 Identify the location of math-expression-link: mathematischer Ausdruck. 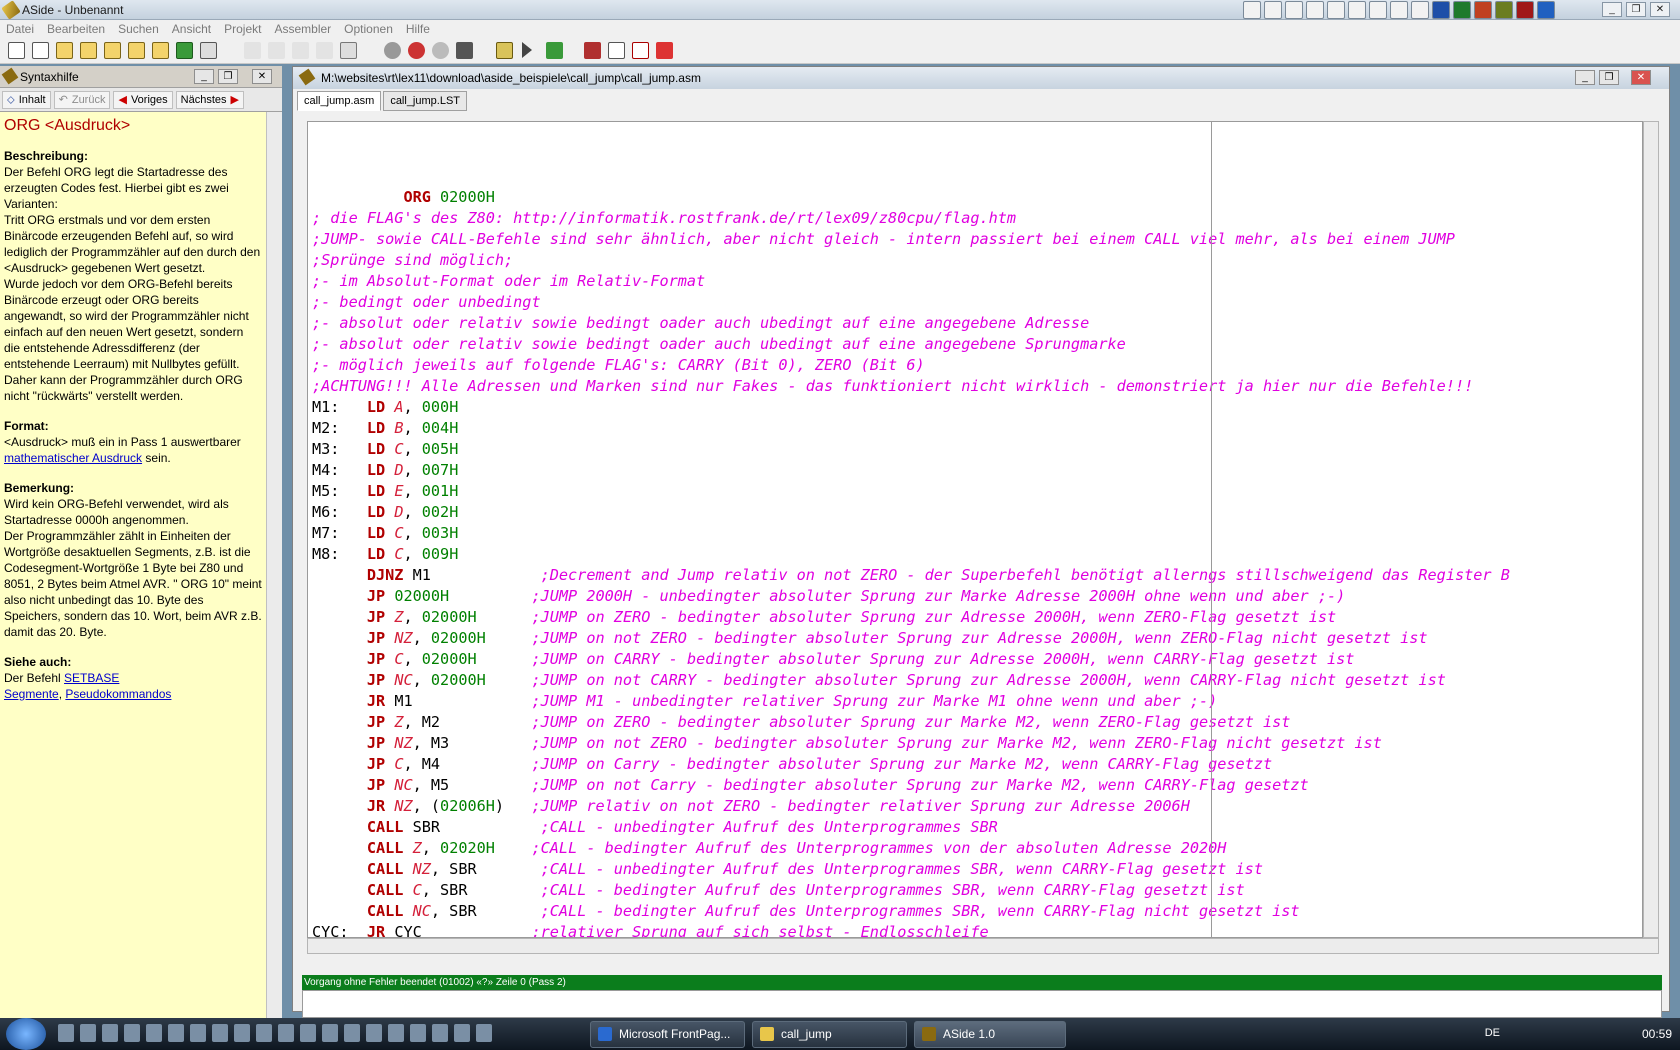
(73, 458).